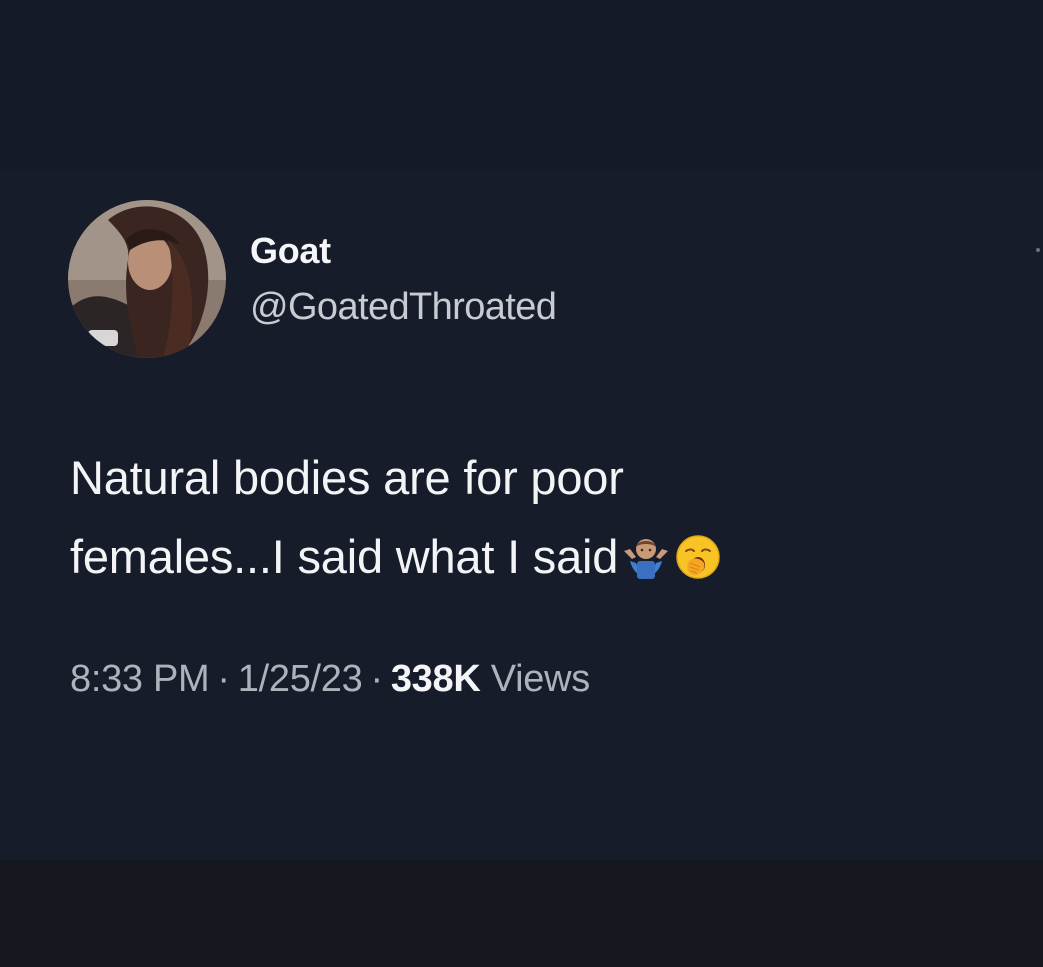  Describe the element at coordinates (521, 913) in the screenshot. I see `bottom-band` at that location.